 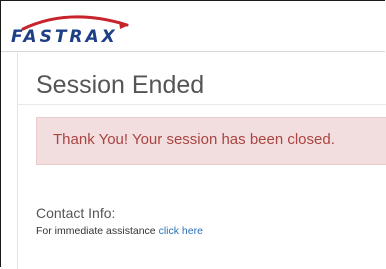 I want to click on header-divider, so click(x=193, y=51).